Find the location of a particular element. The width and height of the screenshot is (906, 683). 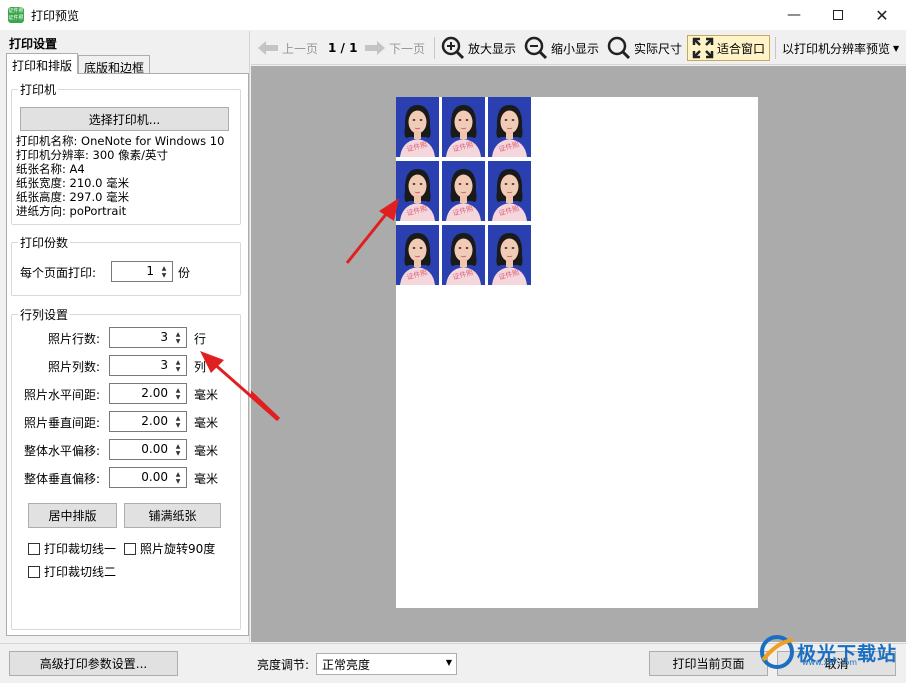

printer-res-preview-label: 以打印机分辨率预览 is located at coordinates (836, 48).